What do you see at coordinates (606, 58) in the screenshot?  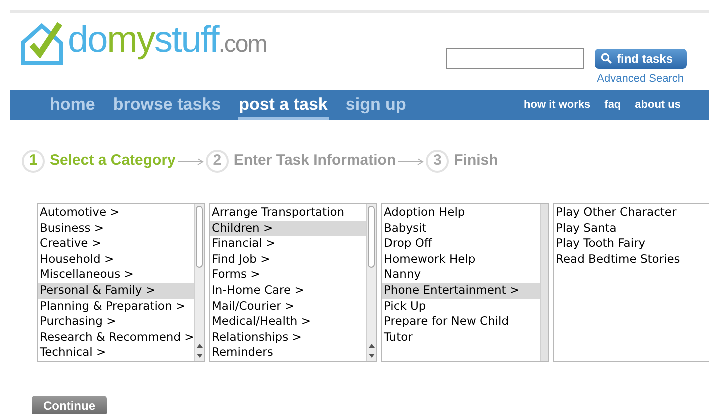 I see `search-icon` at bounding box center [606, 58].